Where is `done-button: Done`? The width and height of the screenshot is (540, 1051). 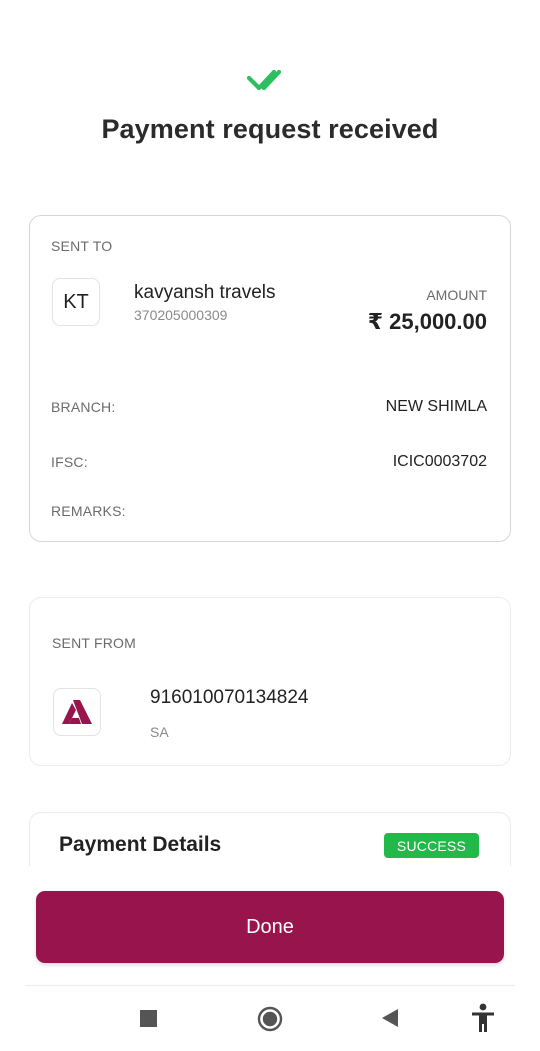
done-button: Done is located at coordinates (270, 927).